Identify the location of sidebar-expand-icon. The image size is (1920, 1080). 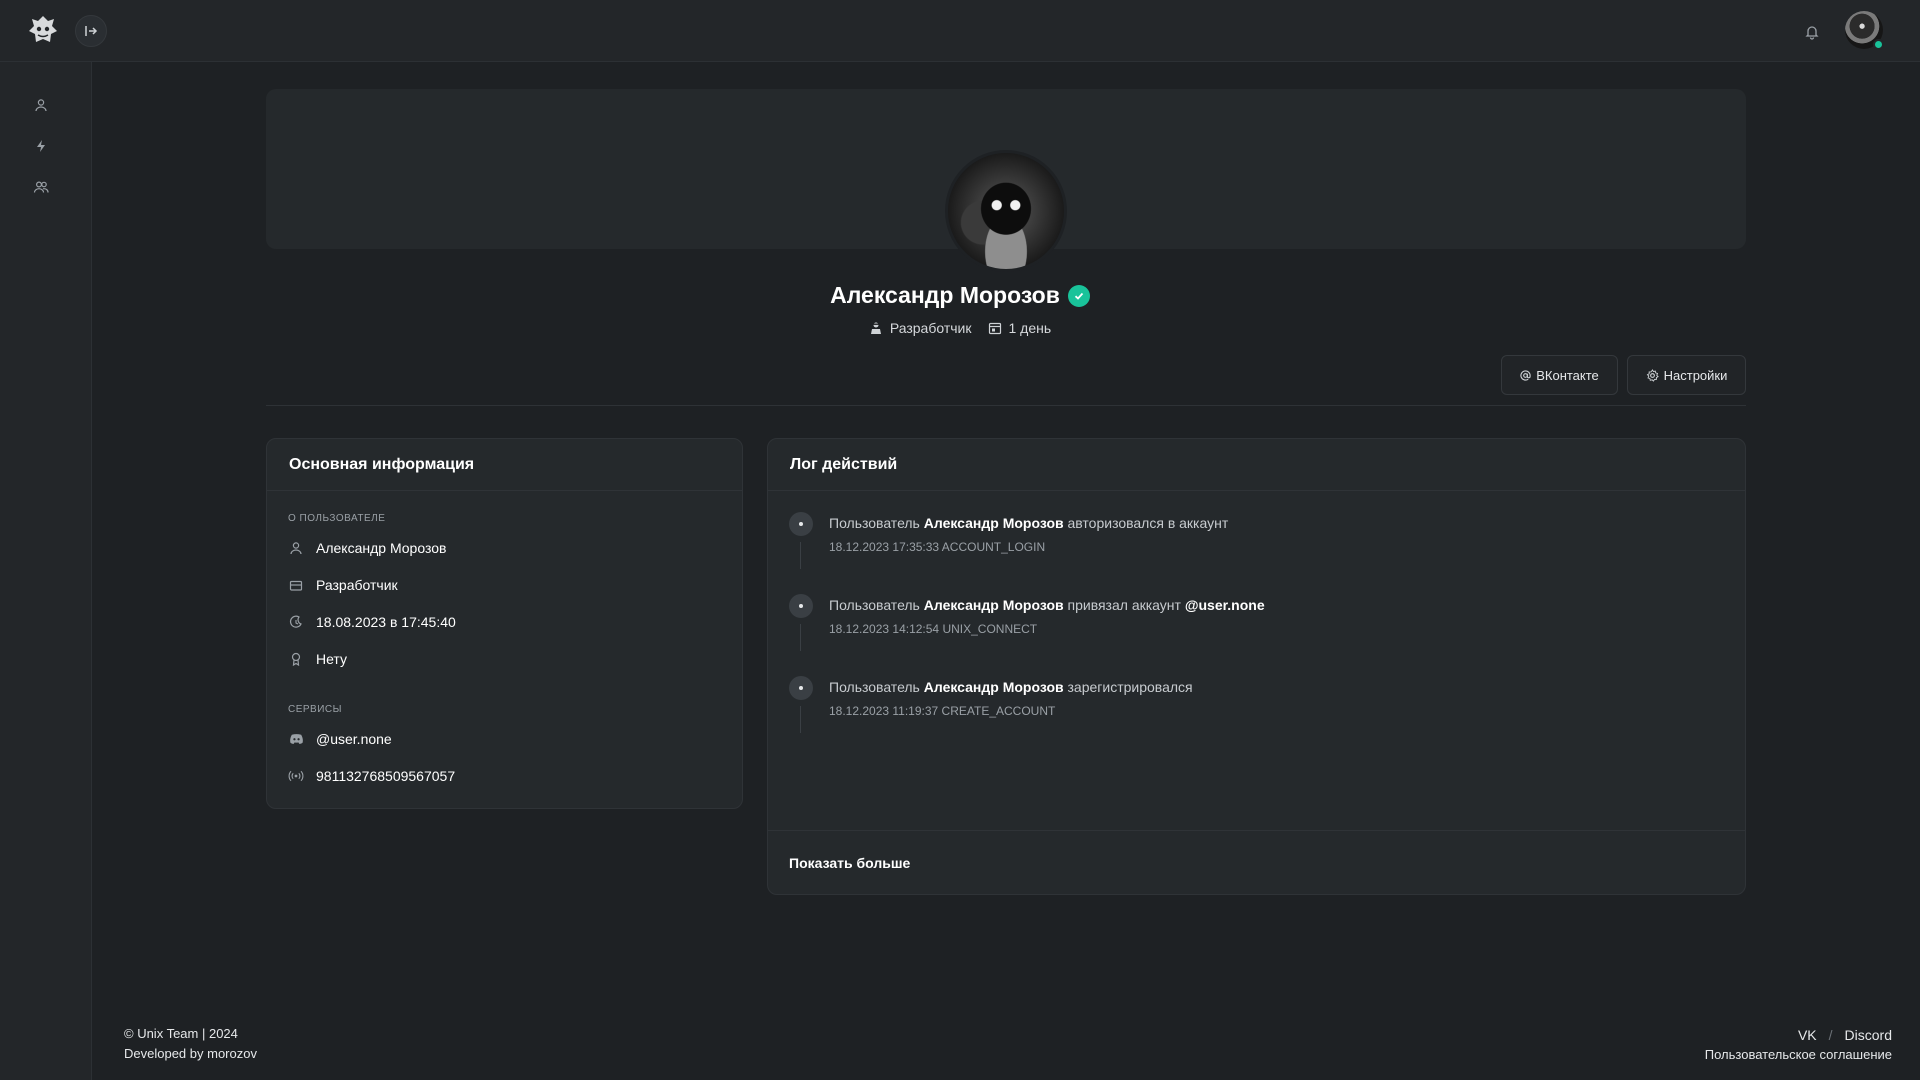
(91, 31).